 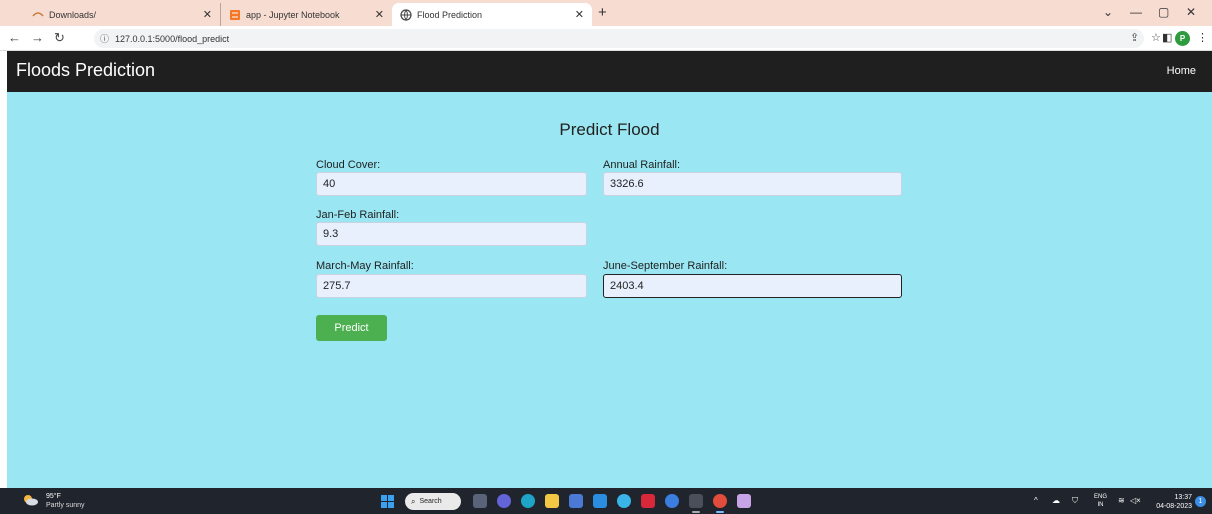 What do you see at coordinates (552, 501) in the screenshot?
I see `file-explorer-icon` at bounding box center [552, 501].